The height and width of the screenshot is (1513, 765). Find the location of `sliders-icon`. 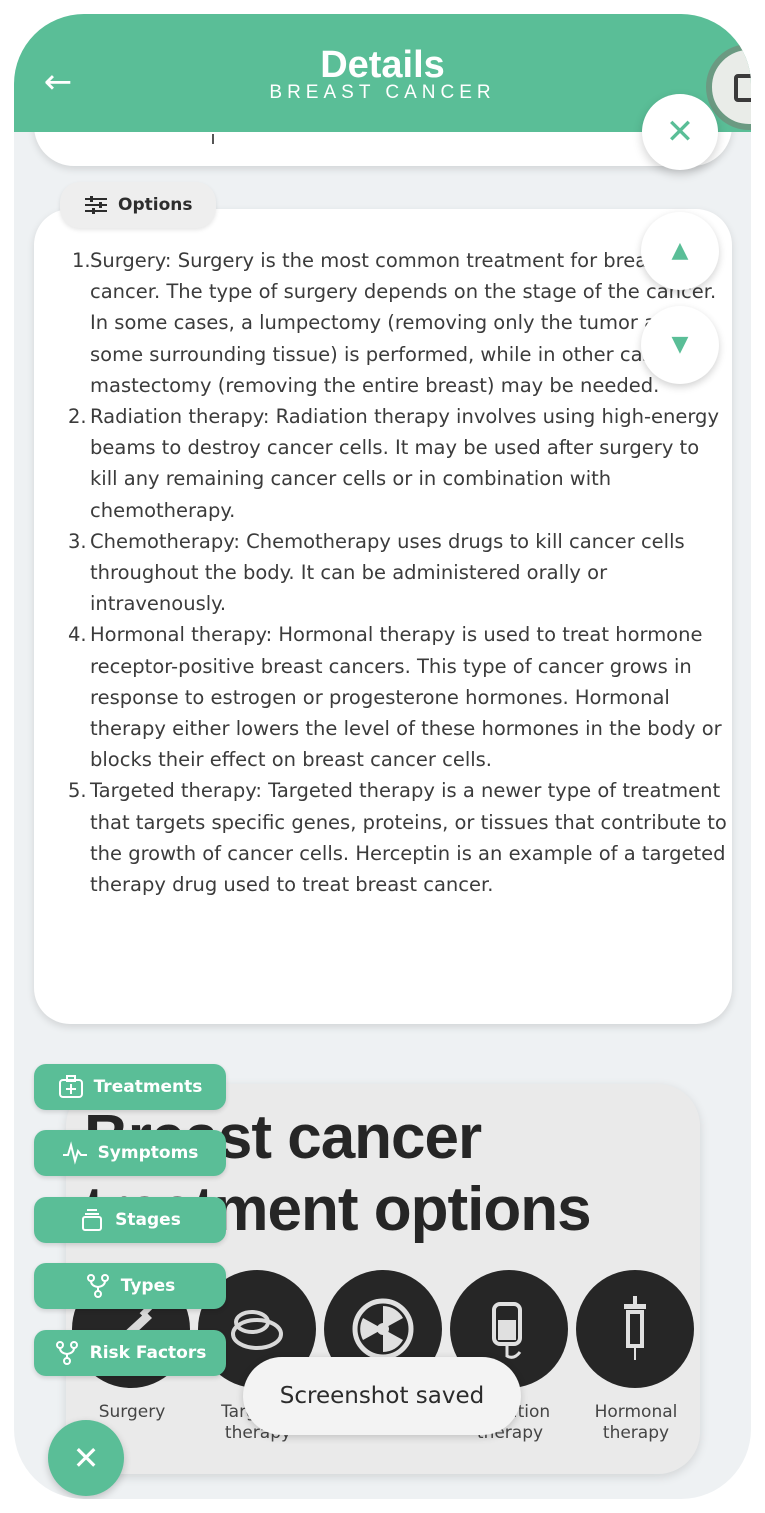

sliders-icon is located at coordinates (96, 205).